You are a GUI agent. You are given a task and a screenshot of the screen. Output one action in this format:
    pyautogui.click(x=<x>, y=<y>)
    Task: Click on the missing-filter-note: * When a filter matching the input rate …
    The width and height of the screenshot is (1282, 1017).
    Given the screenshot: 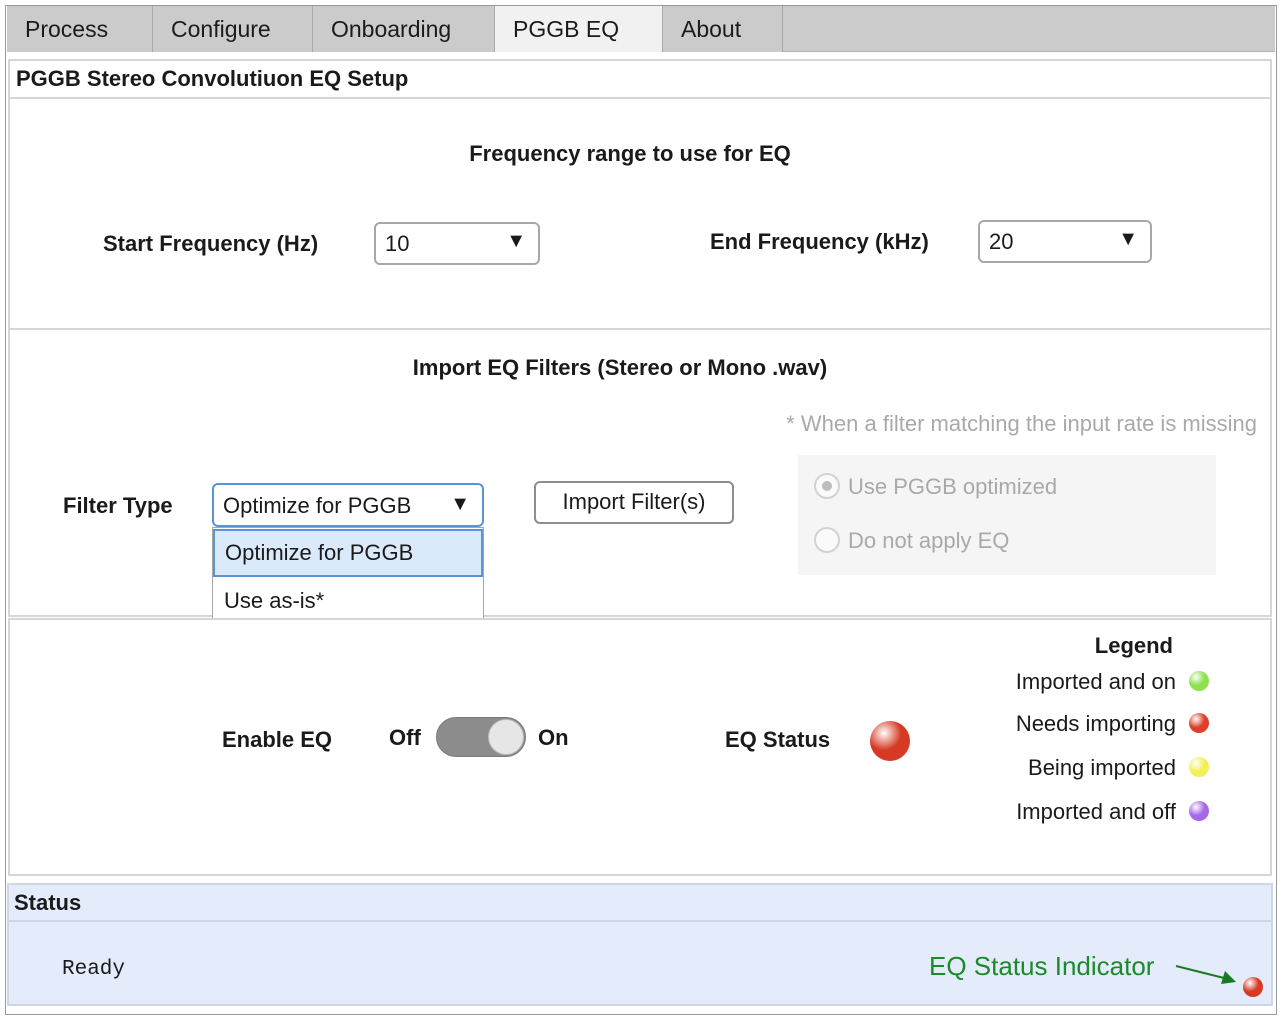 What is the action you would take?
    pyautogui.click(x=1021, y=423)
    